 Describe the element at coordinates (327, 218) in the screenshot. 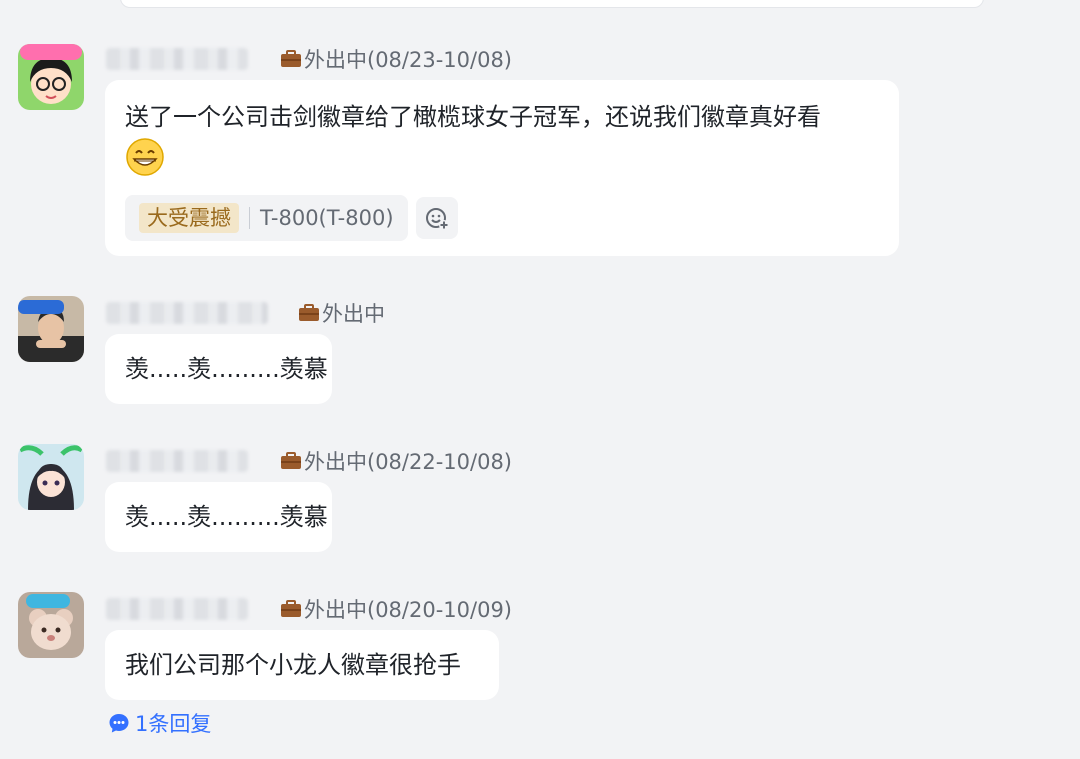

I see `reaction-users: T-800(T-800)` at that location.